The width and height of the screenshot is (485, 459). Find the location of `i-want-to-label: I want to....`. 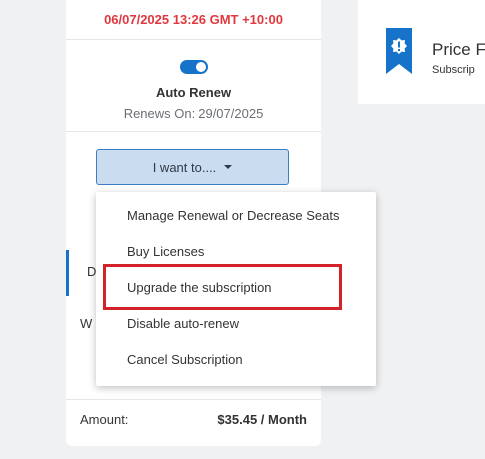

i-want-to-label: I want to.... is located at coordinates (184, 167).